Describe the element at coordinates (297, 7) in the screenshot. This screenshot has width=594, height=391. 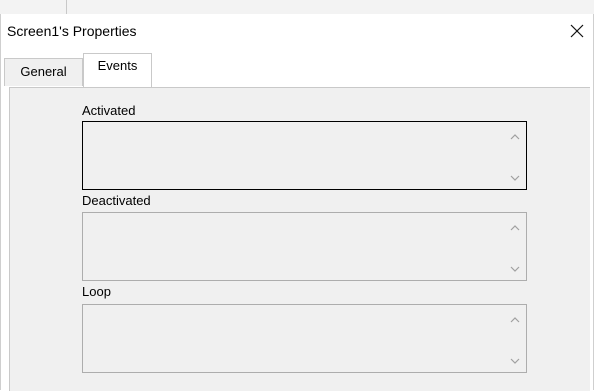
I see `background-window-strip` at that location.